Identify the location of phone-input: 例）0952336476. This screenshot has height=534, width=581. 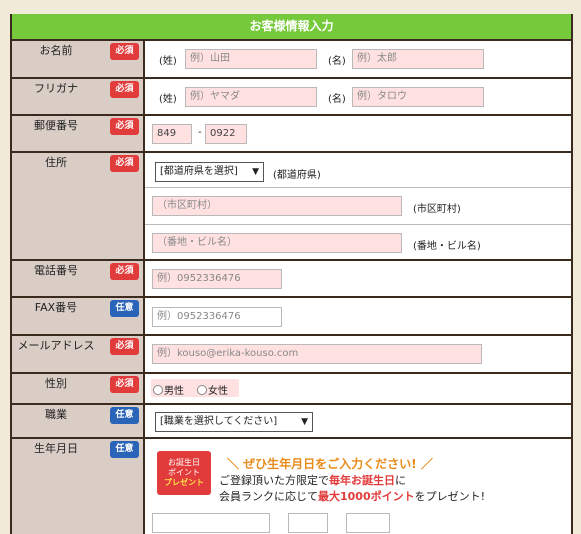
(217, 279).